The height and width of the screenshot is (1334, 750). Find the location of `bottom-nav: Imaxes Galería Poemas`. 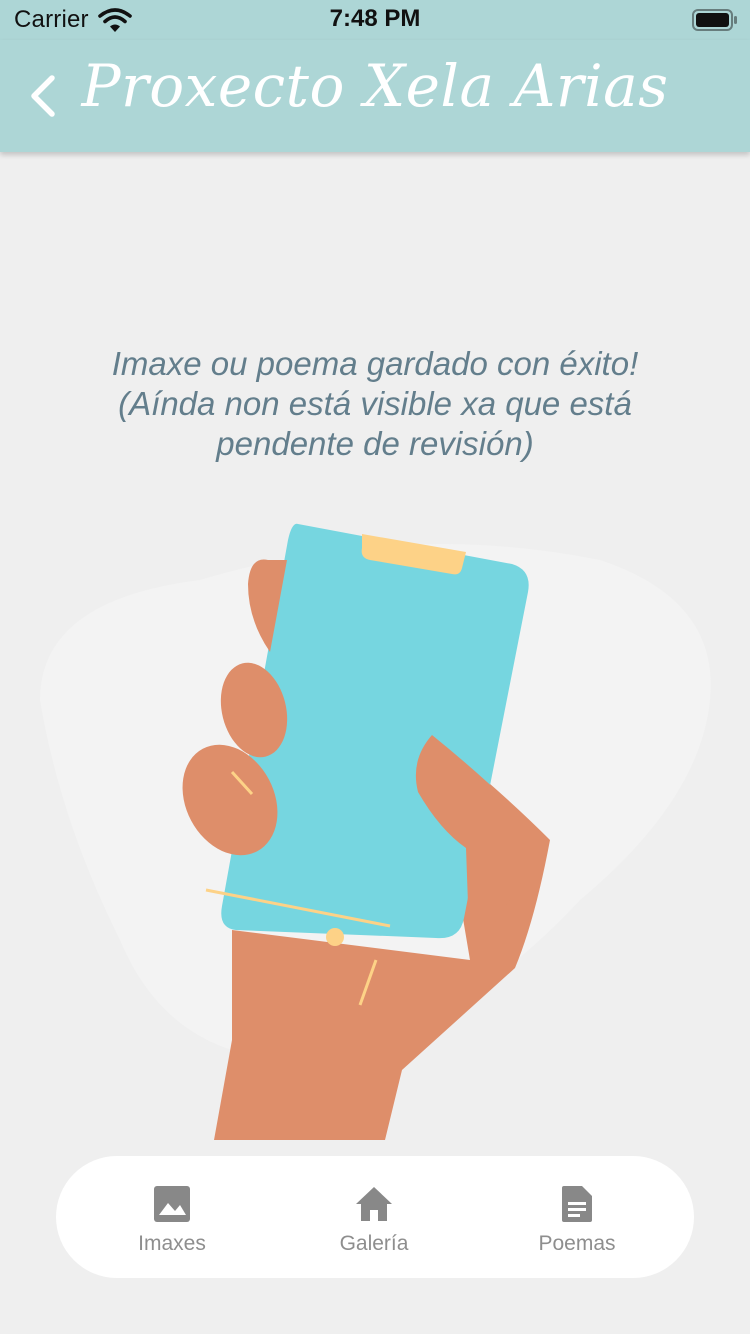

bottom-nav: Imaxes Galería Poemas is located at coordinates (375, 1217).